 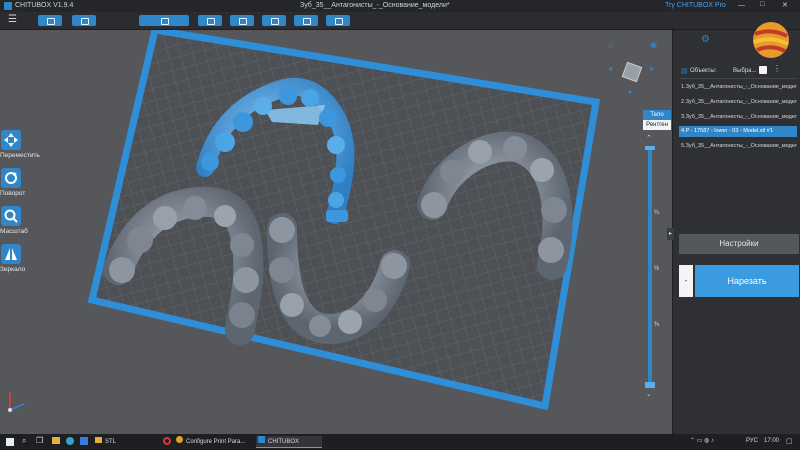 I want to click on objects-menu-icon: ⋮, so click(x=777, y=68).